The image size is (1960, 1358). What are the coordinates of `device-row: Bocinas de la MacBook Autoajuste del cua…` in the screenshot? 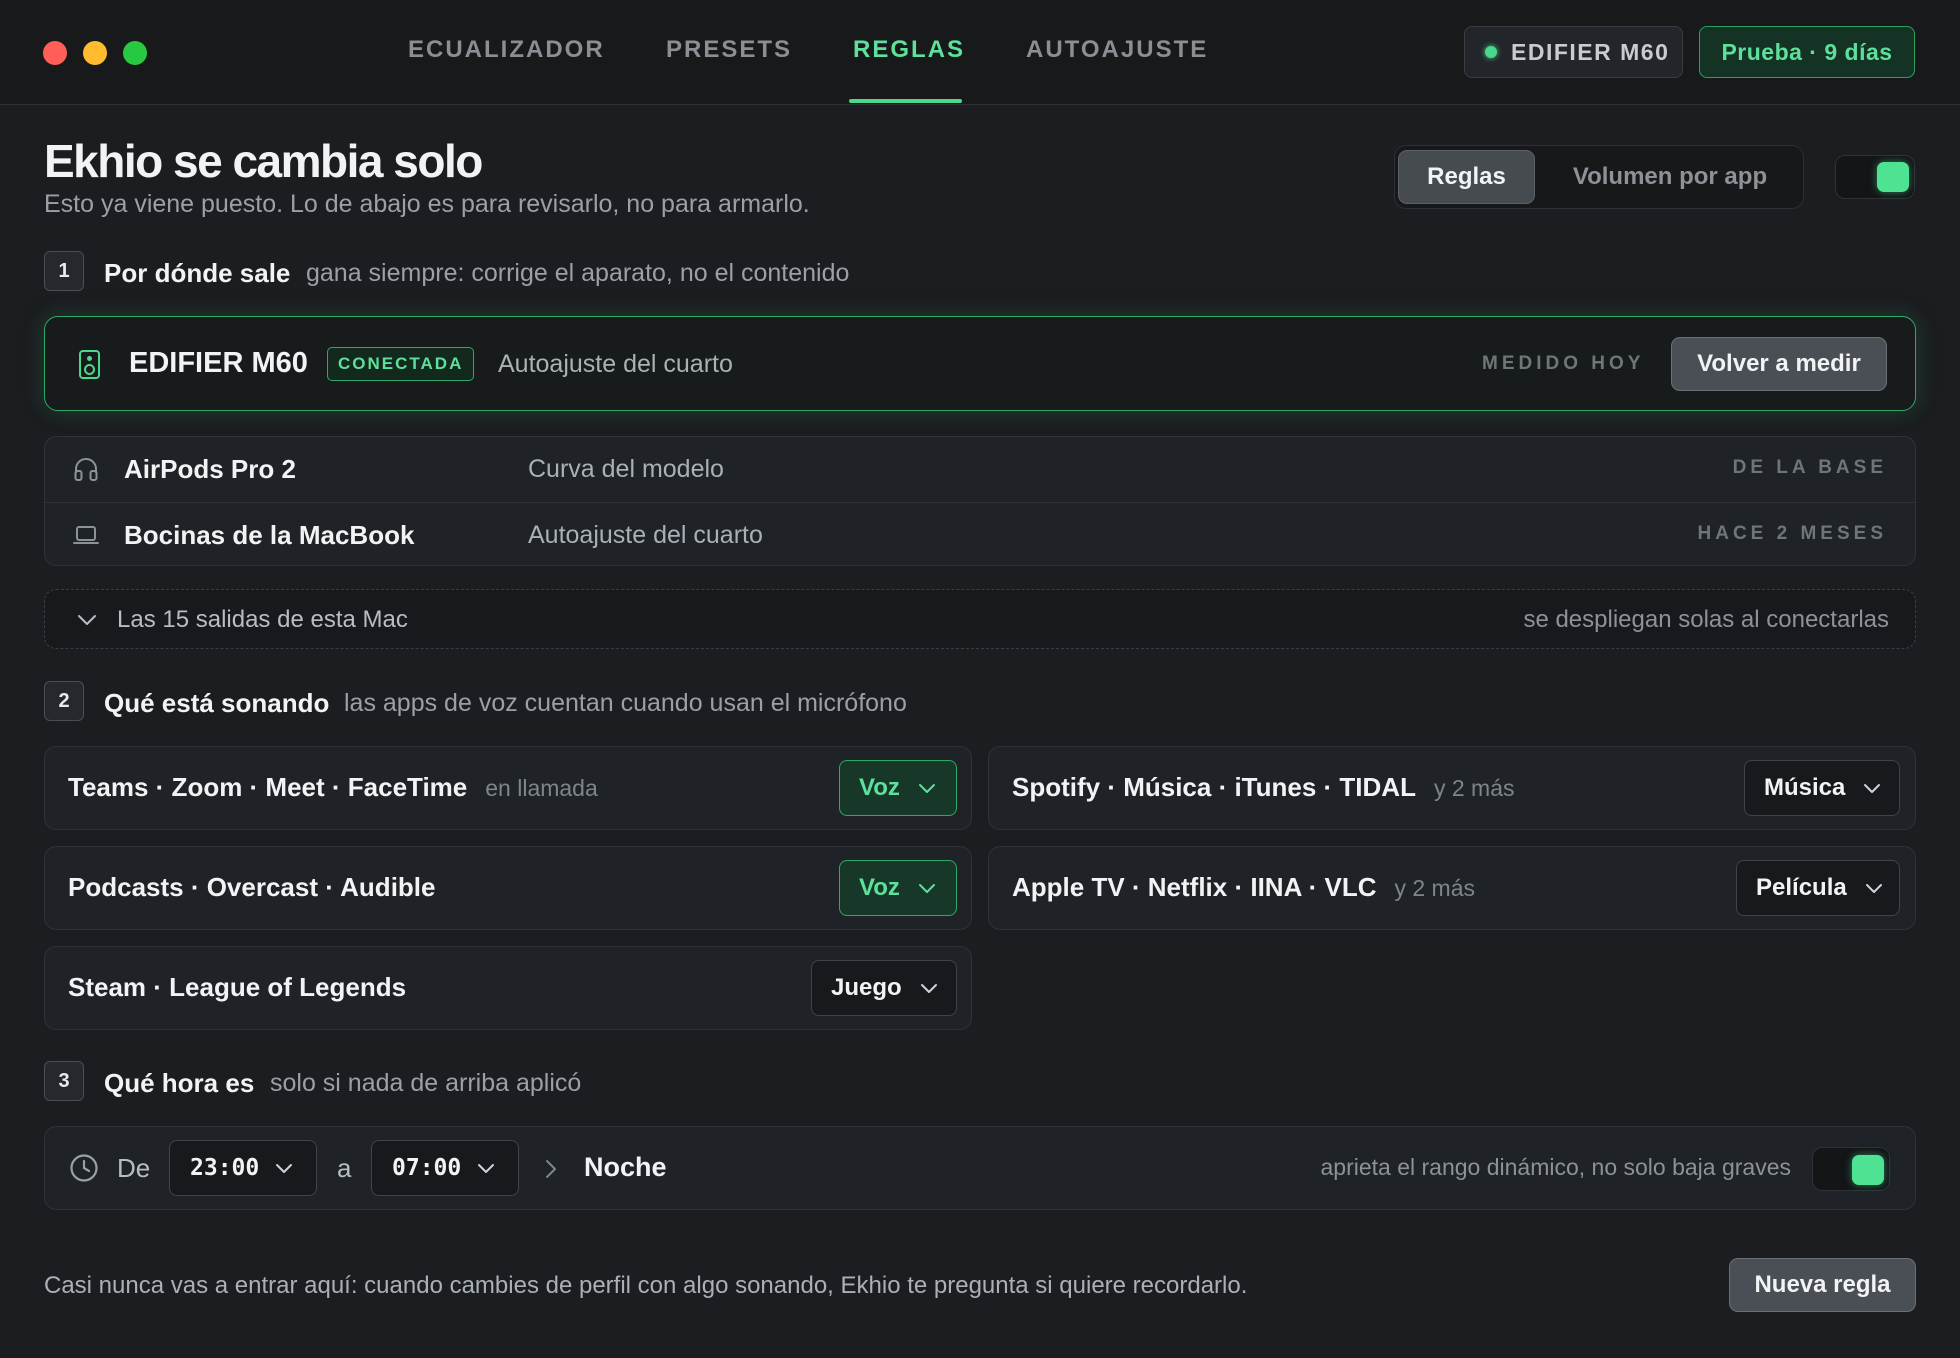 It's located at (980, 534).